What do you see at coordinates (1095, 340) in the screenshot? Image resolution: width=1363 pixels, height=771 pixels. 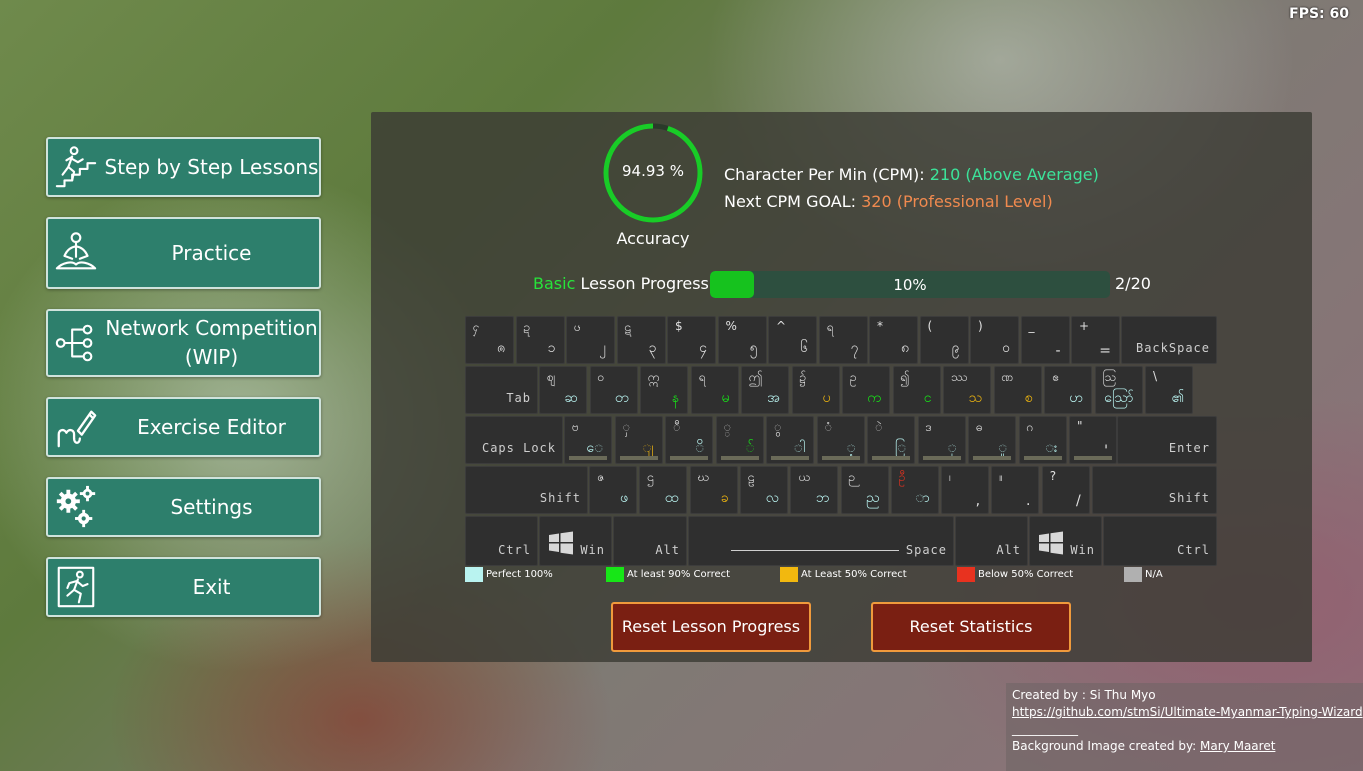 I see `row1-key: + =` at bounding box center [1095, 340].